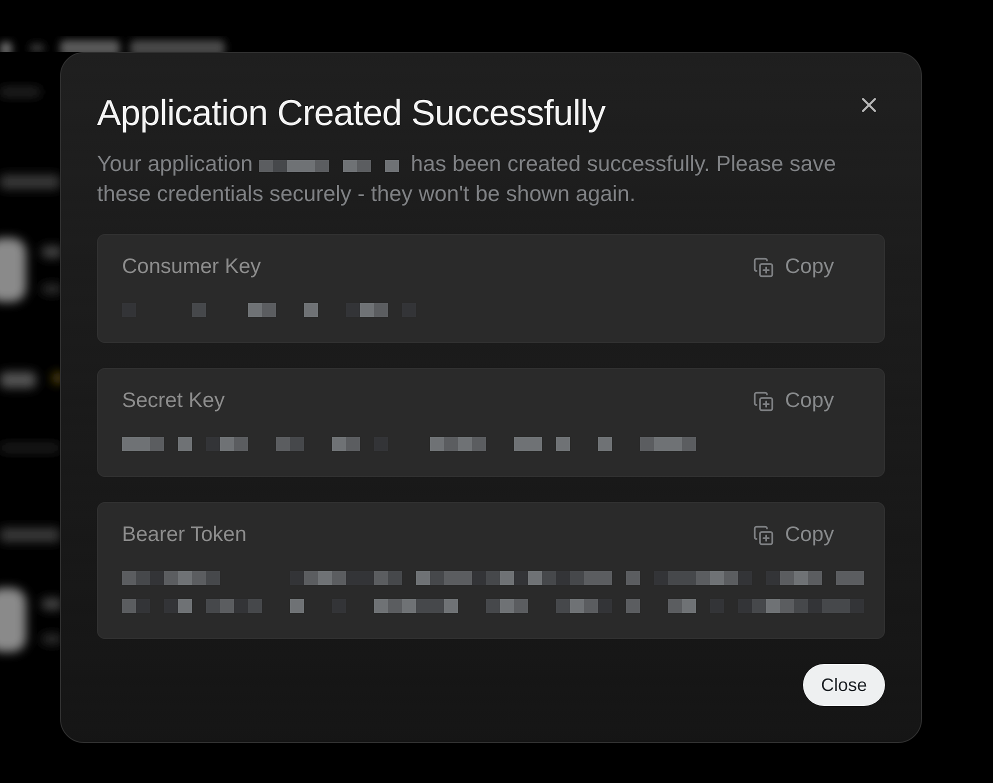 The height and width of the screenshot is (783, 993). I want to click on dialog-title: Application Created Successfully, so click(351, 113).